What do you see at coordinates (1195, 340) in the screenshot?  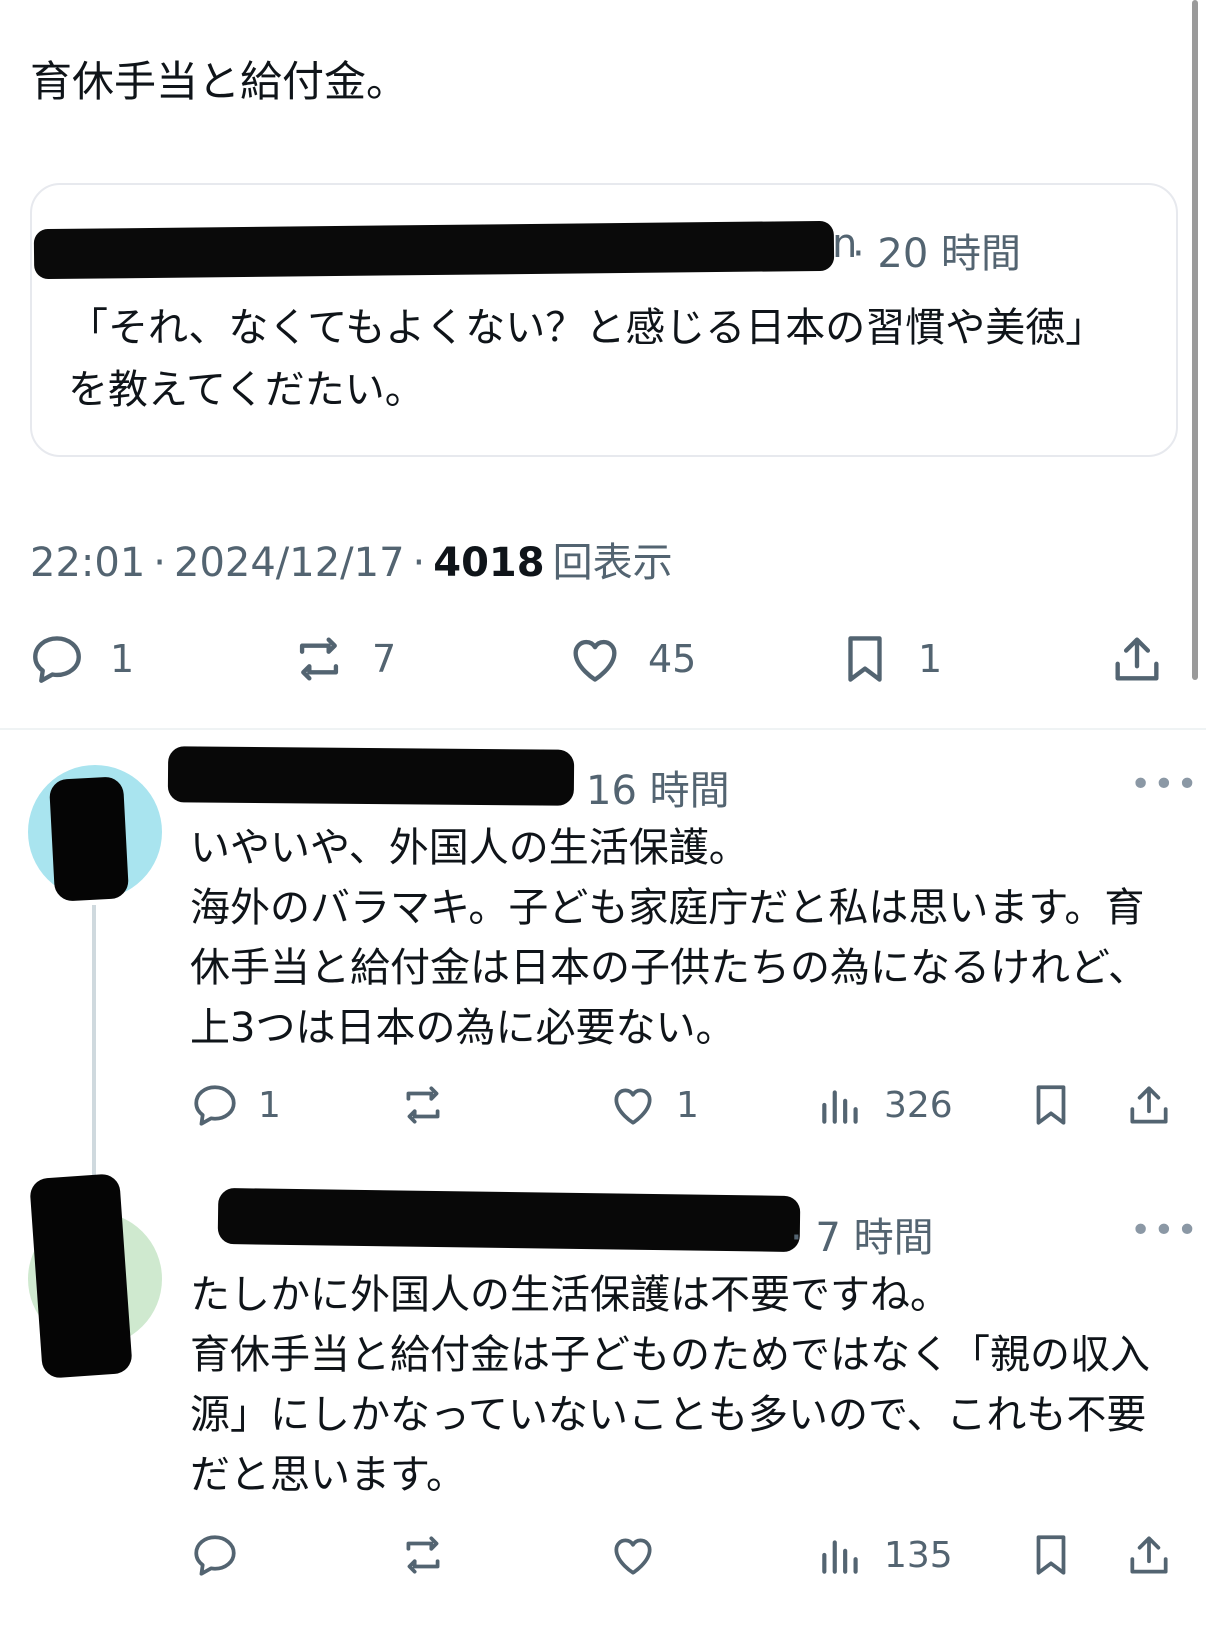 I see `scrollbar` at bounding box center [1195, 340].